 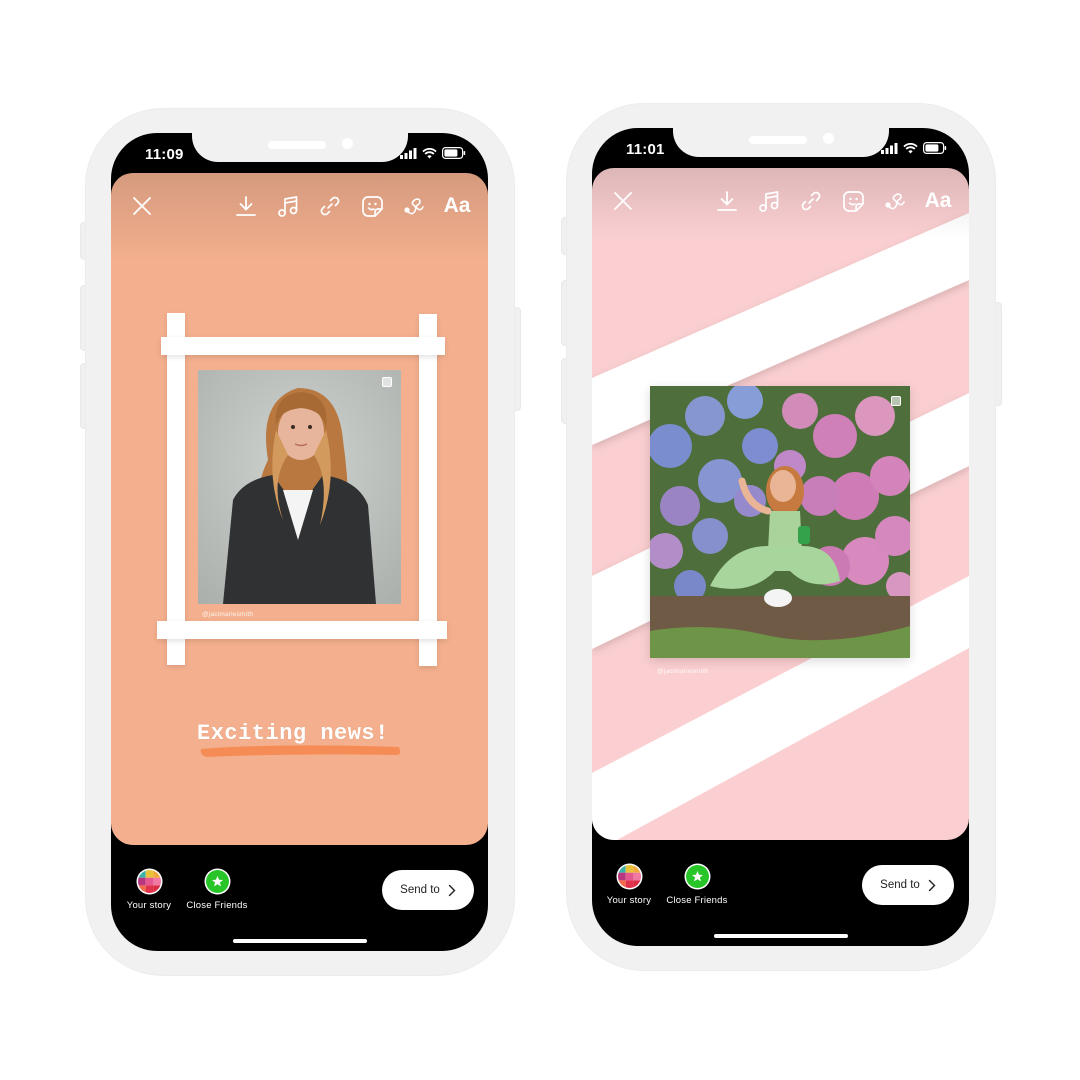 What do you see at coordinates (164, 154) in the screenshot?
I see `status-time: 11:09` at bounding box center [164, 154].